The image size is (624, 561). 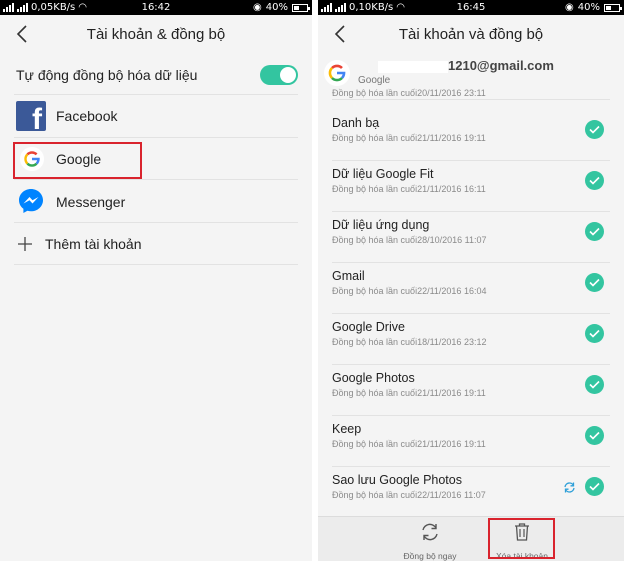 What do you see at coordinates (87, 116) in the screenshot?
I see `account-label-facebook: Facebook` at bounding box center [87, 116].